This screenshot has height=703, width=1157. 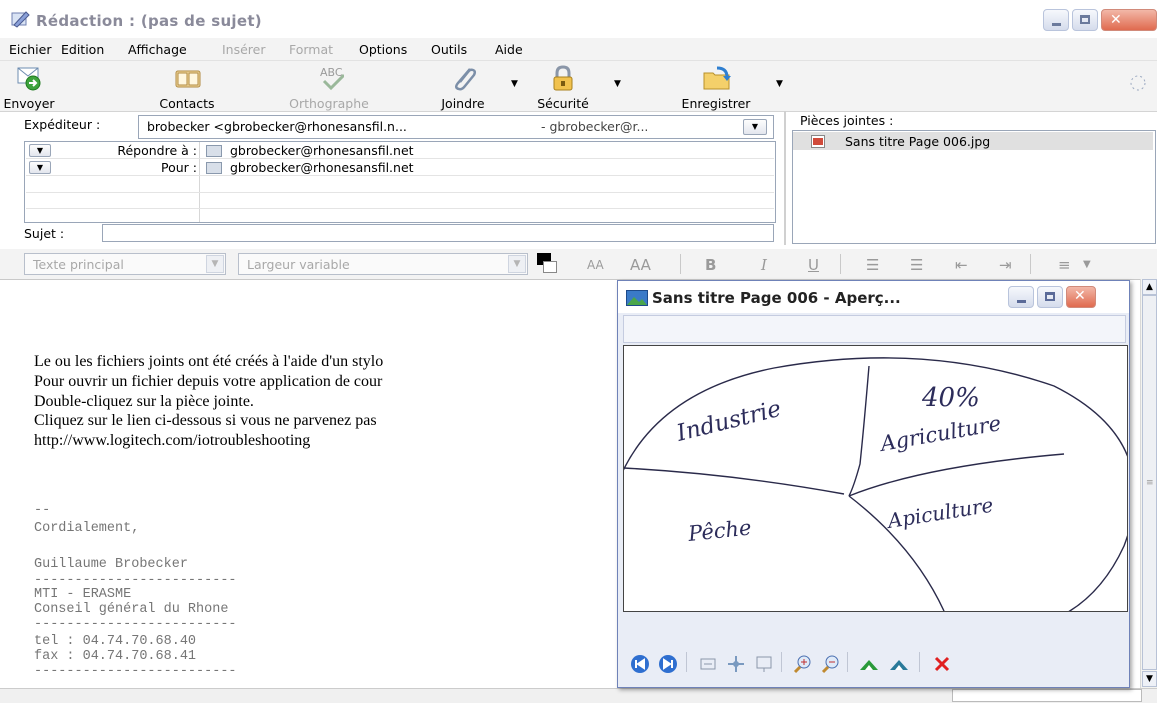 What do you see at coordinates (918, 141) in the screenshot?
I see `attachment-name: Sans titre Page 006.jpg` at bounding box center [918, 141].